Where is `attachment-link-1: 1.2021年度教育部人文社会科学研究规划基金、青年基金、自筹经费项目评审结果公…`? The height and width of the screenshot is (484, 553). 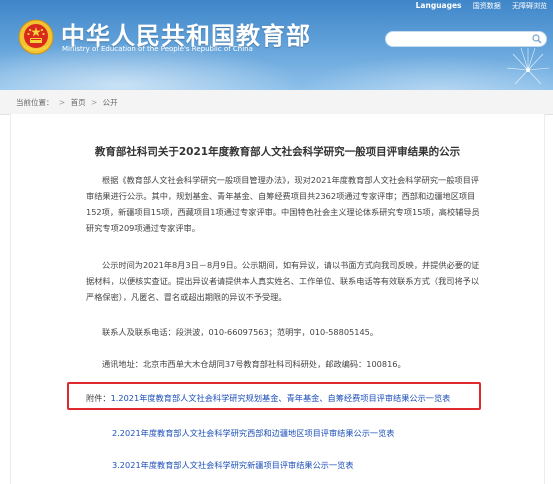 attachment-link-1: 1.2021年度教育部人文社会科学研究规划基金、青年基金、自筹经费项目评审结果公… is located at coordinates (281, 398).